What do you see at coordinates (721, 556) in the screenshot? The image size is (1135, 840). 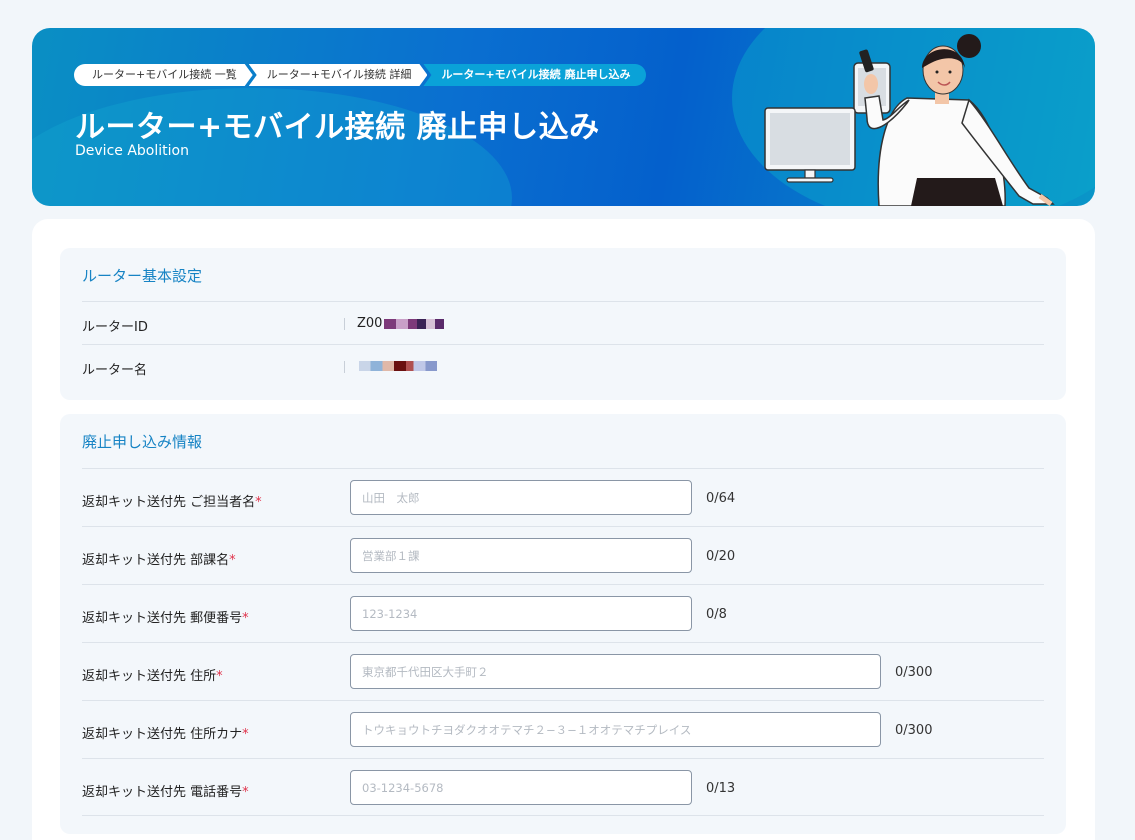 I see `char-counter: 0/20` at bounding box center [721, 556].